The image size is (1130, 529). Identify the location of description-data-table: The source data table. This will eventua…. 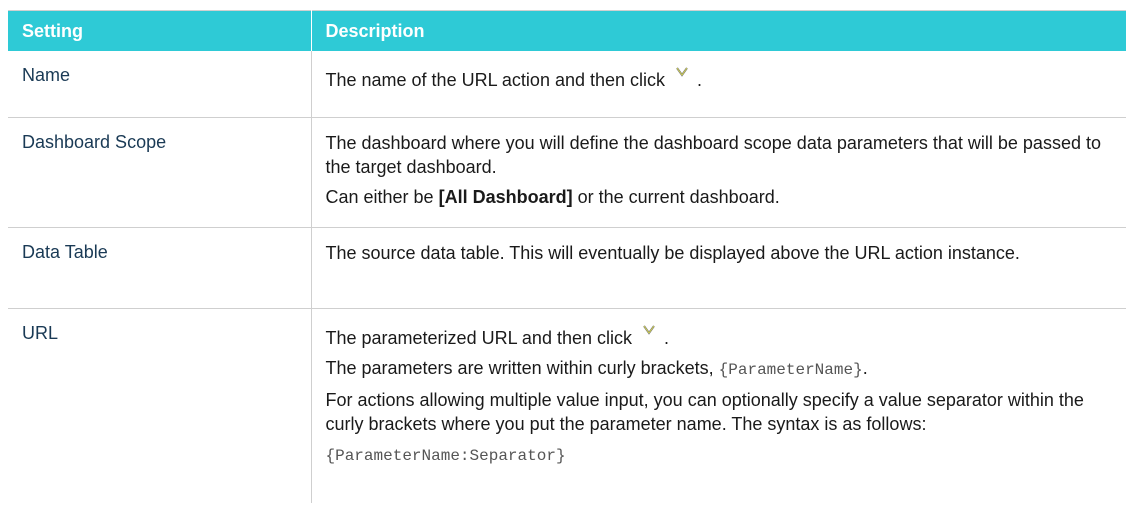
(718, 268).